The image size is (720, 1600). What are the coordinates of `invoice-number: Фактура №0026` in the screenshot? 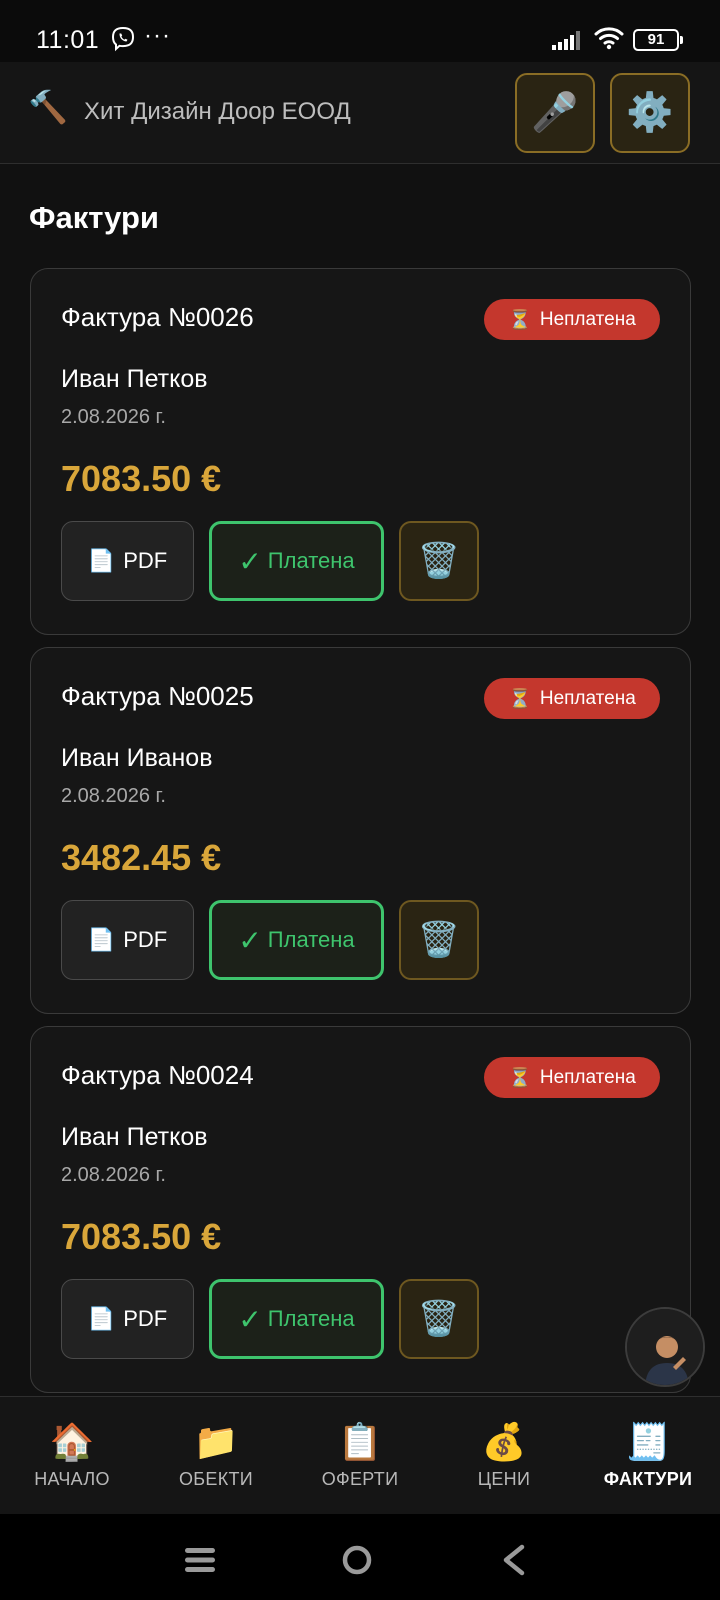 It's located at (157, 317).